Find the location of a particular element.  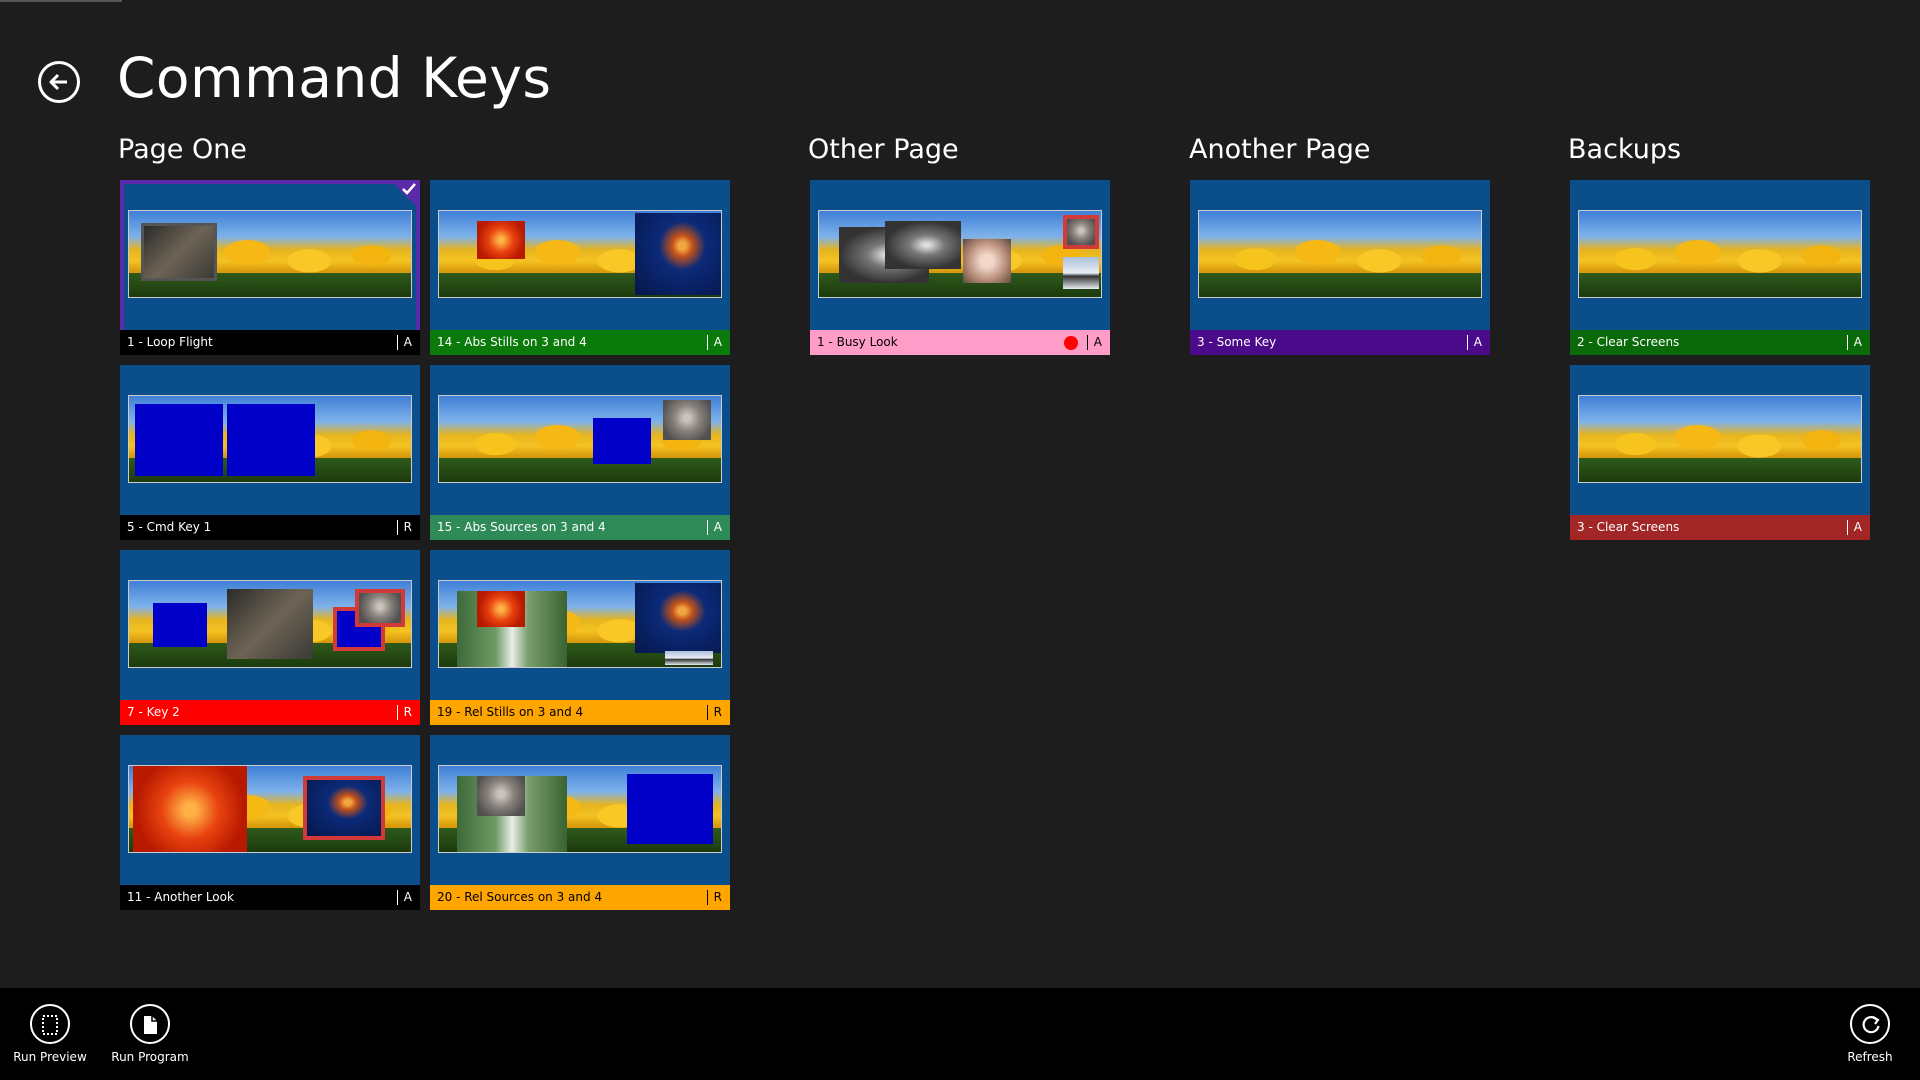

key-tile-busy-look: 1 - Busy Look A is located at coordinates (960, 267).